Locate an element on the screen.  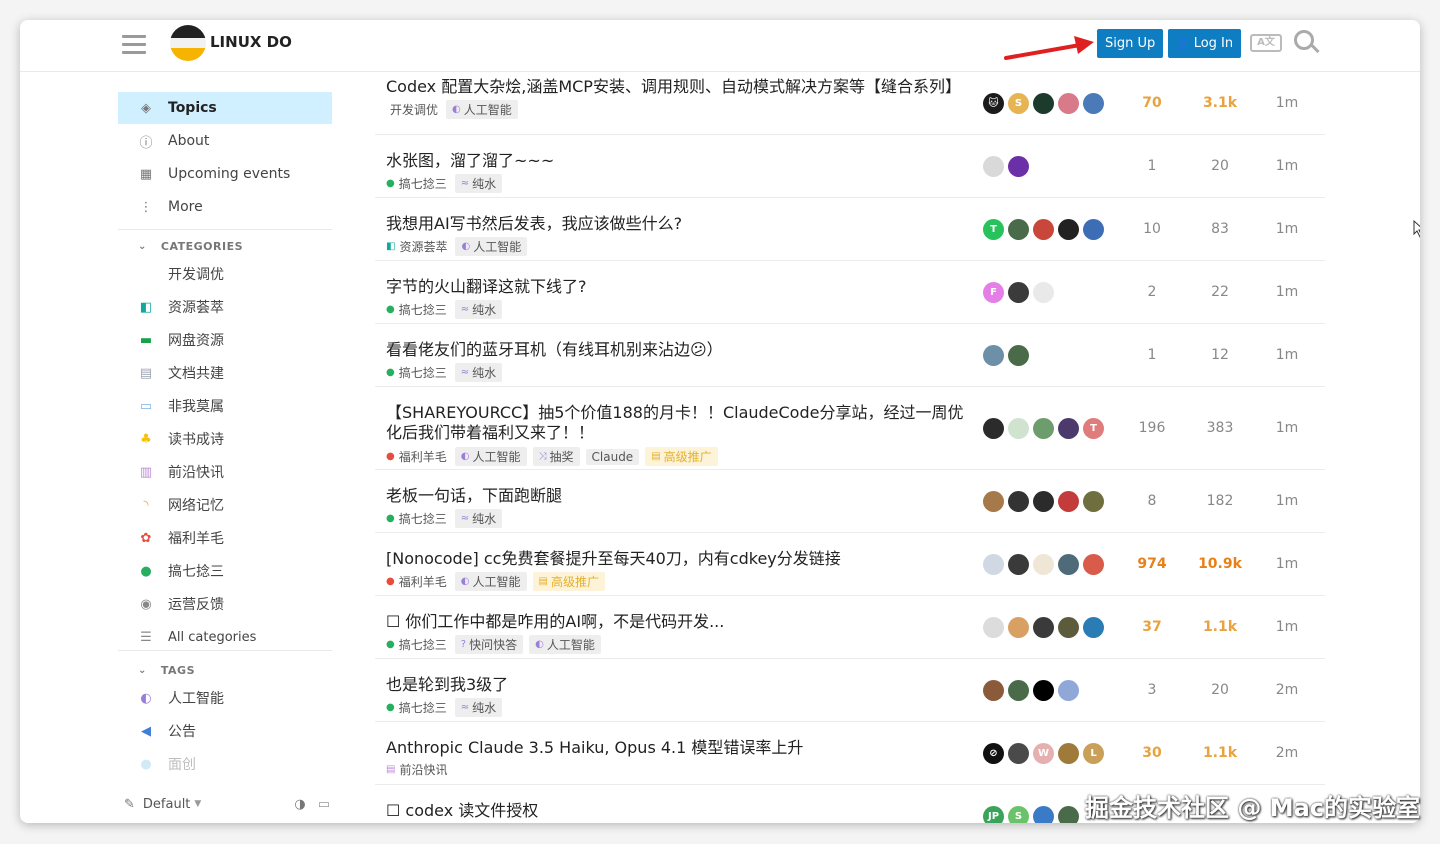
topic-title: 老板一句话，下面跑断腿 is located at coordinates (678, 496).